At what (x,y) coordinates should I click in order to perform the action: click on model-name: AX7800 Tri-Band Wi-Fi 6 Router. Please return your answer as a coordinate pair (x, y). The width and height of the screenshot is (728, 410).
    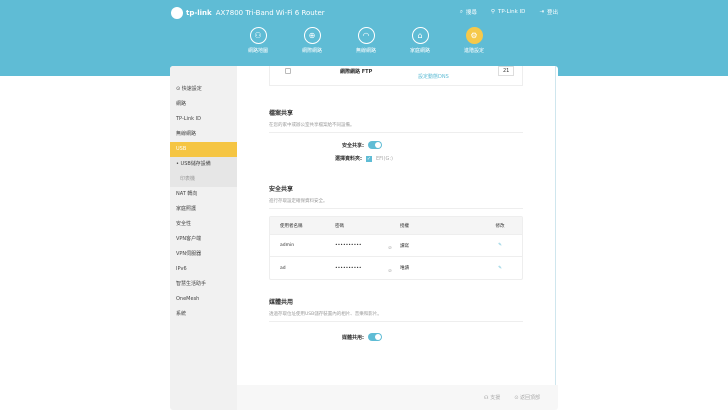
    Looking at the image, I should click on (270, 13).